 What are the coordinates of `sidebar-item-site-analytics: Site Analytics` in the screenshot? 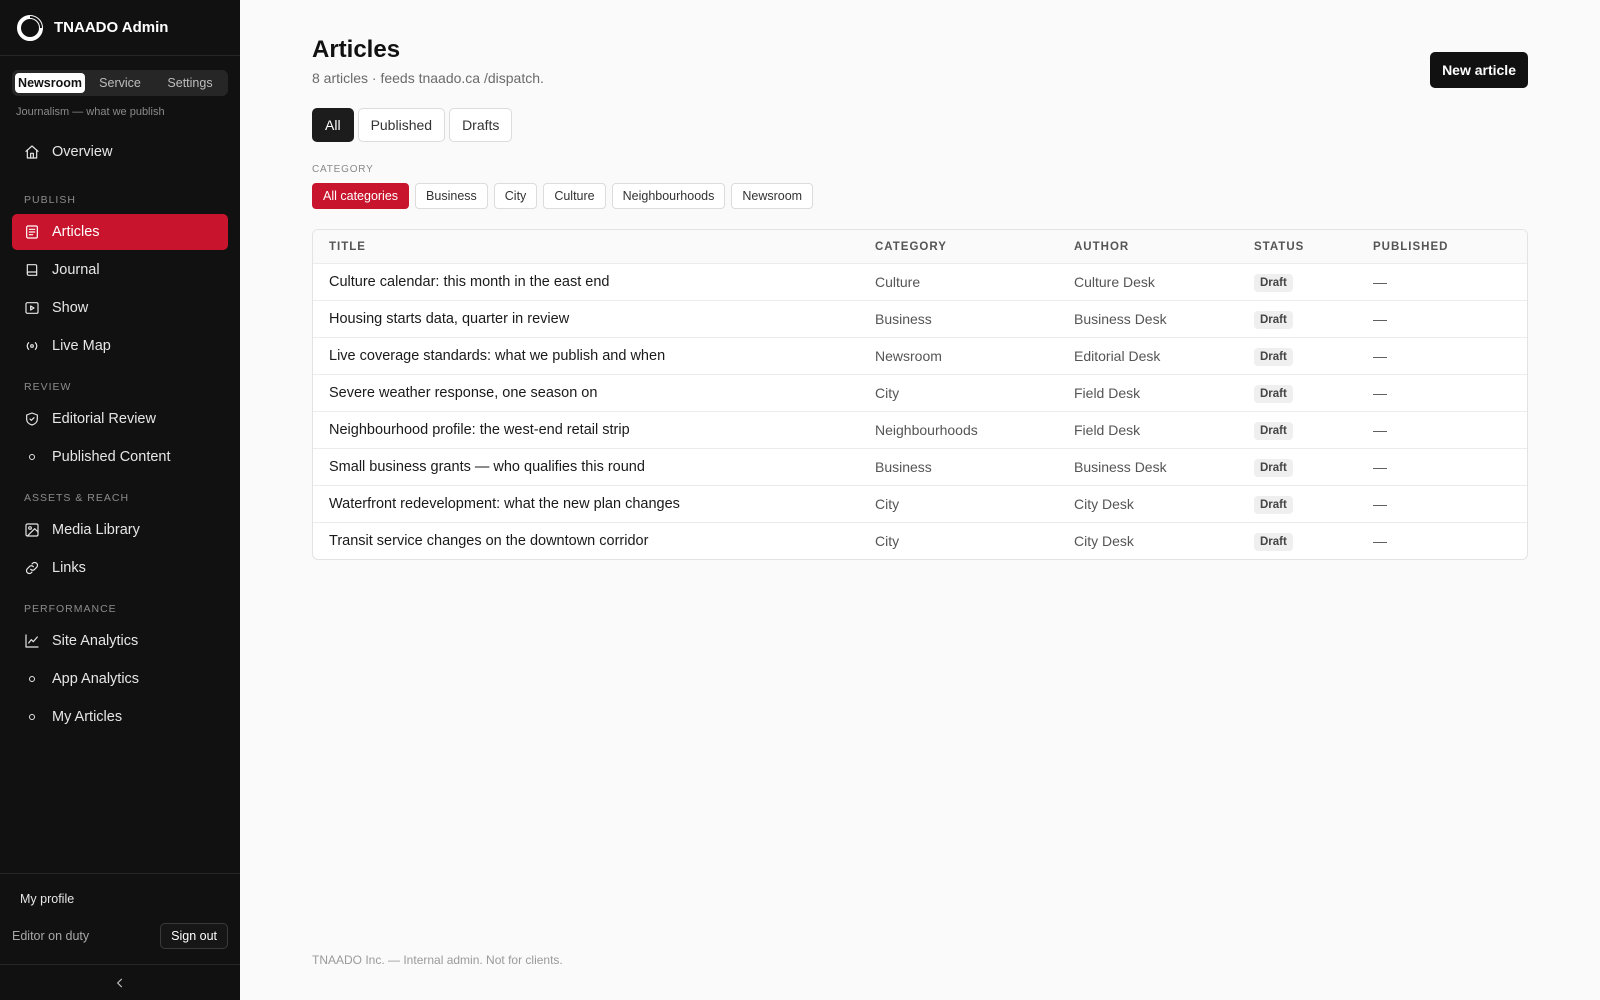 It's located at (120, 641).